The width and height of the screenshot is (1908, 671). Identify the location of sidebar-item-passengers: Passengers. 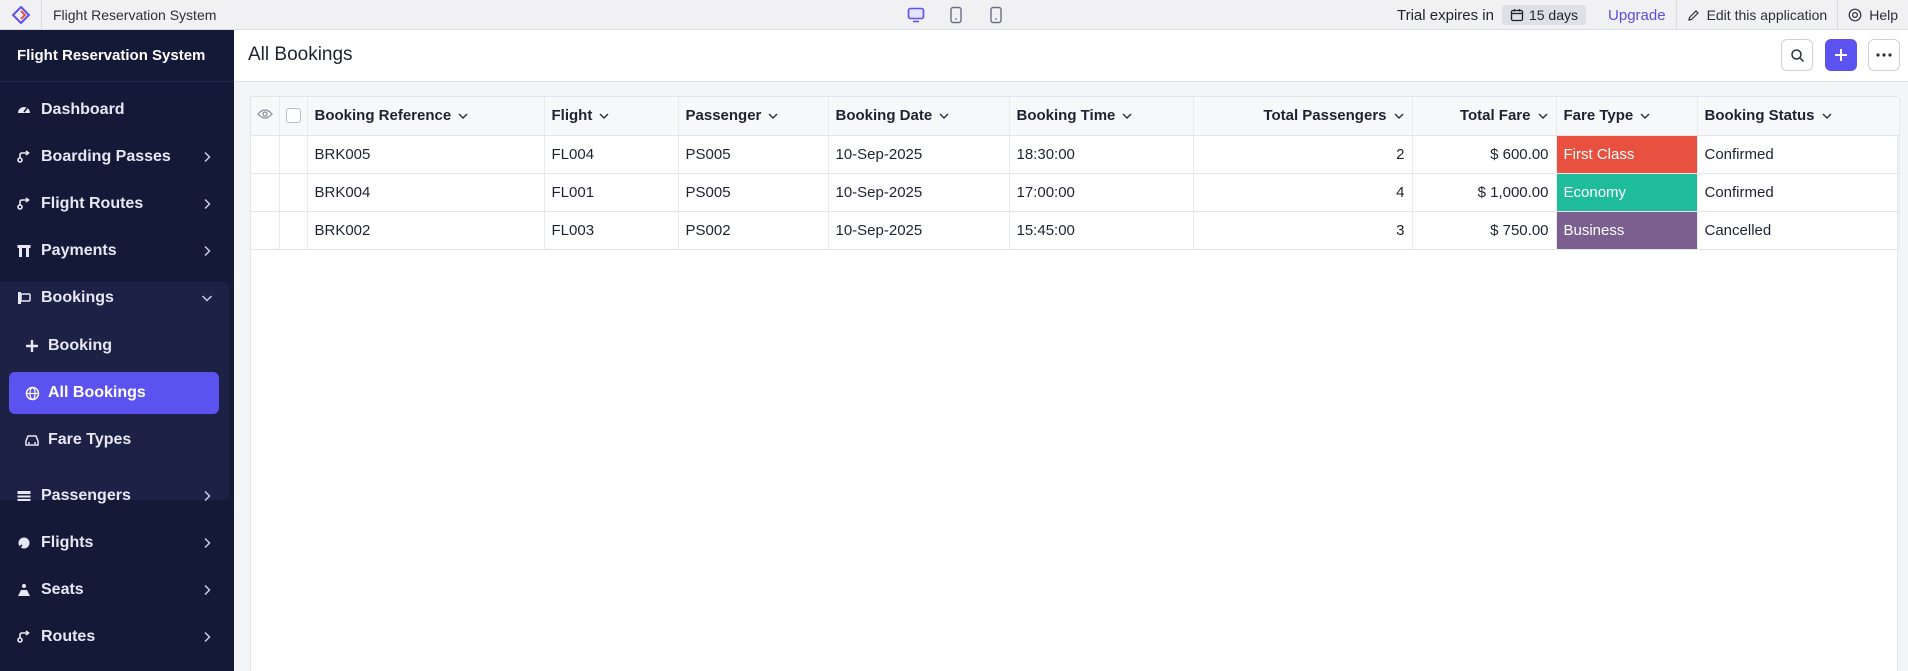
(117, 496).